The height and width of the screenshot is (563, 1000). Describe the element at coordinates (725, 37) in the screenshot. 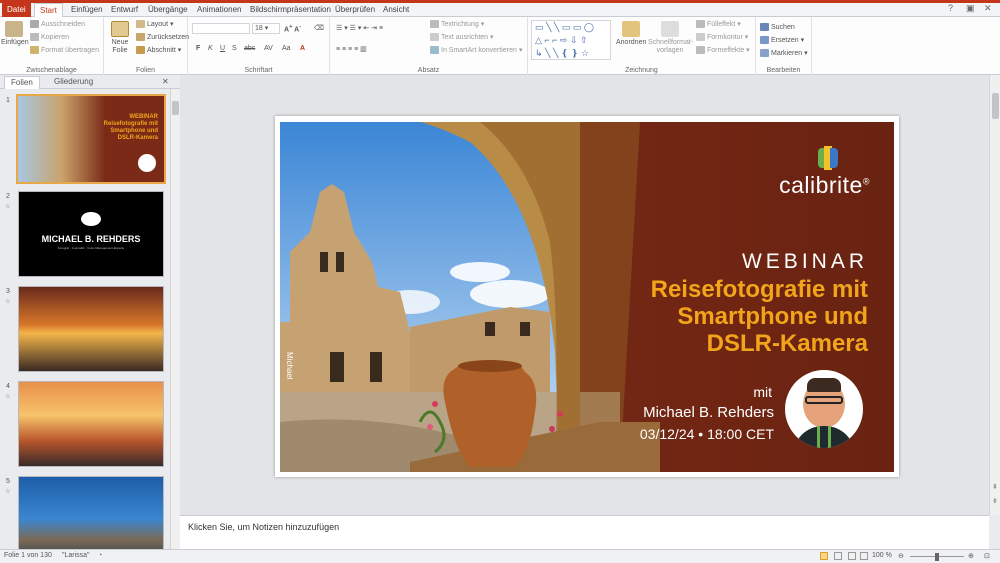

I see `shape-outline-label: Formkontur` at that location.